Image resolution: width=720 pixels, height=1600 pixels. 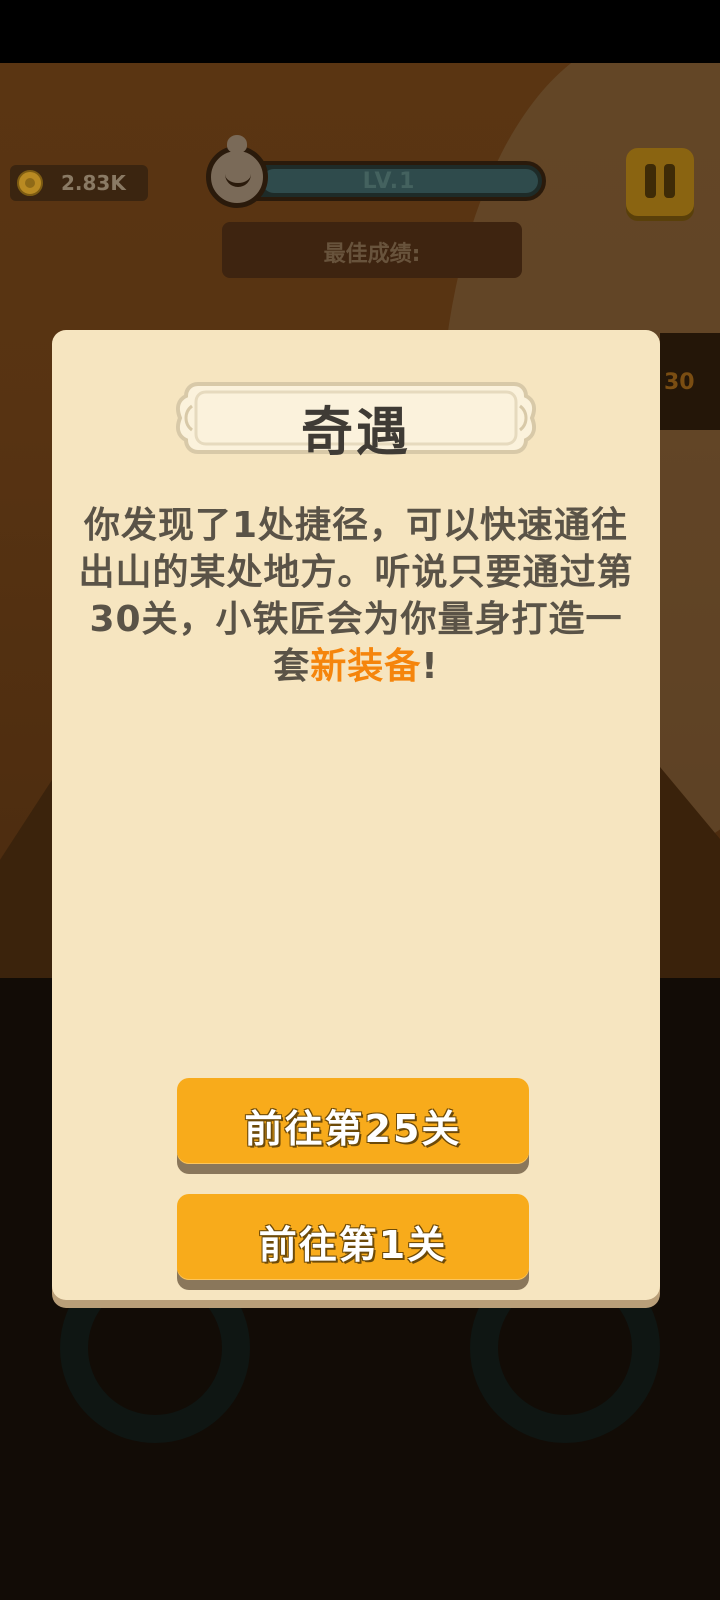 What do you see at coordinates (353, 1129) in the screenshot?
I see `goto-level-25-label: 前往第25关` at bounding box center [353, 1129].